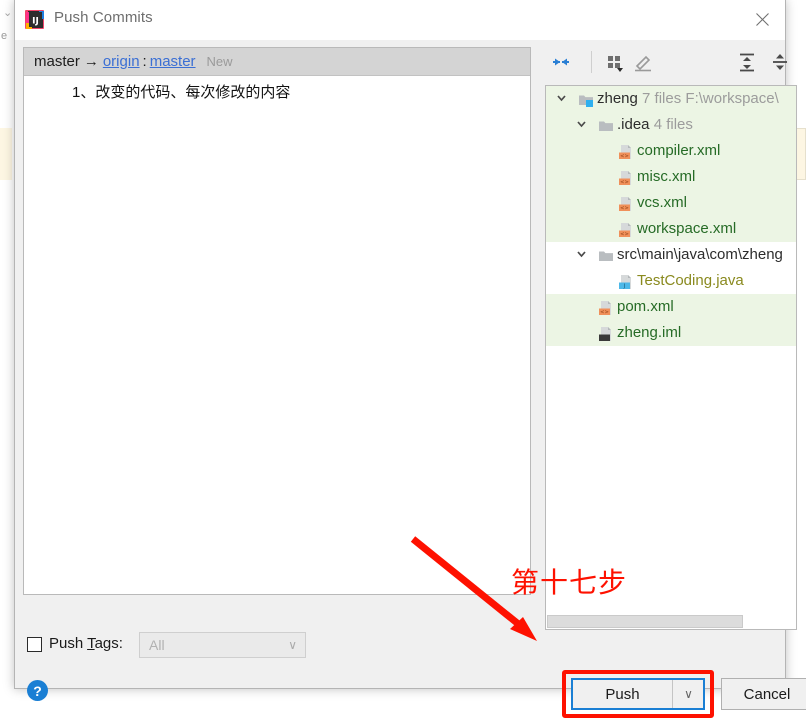 This screenshot has width=806, height=718. What do you see at coordinates (780, 62) in the screenshot?
I see `collapse-lines-icon` at bounding box center [780, 62].